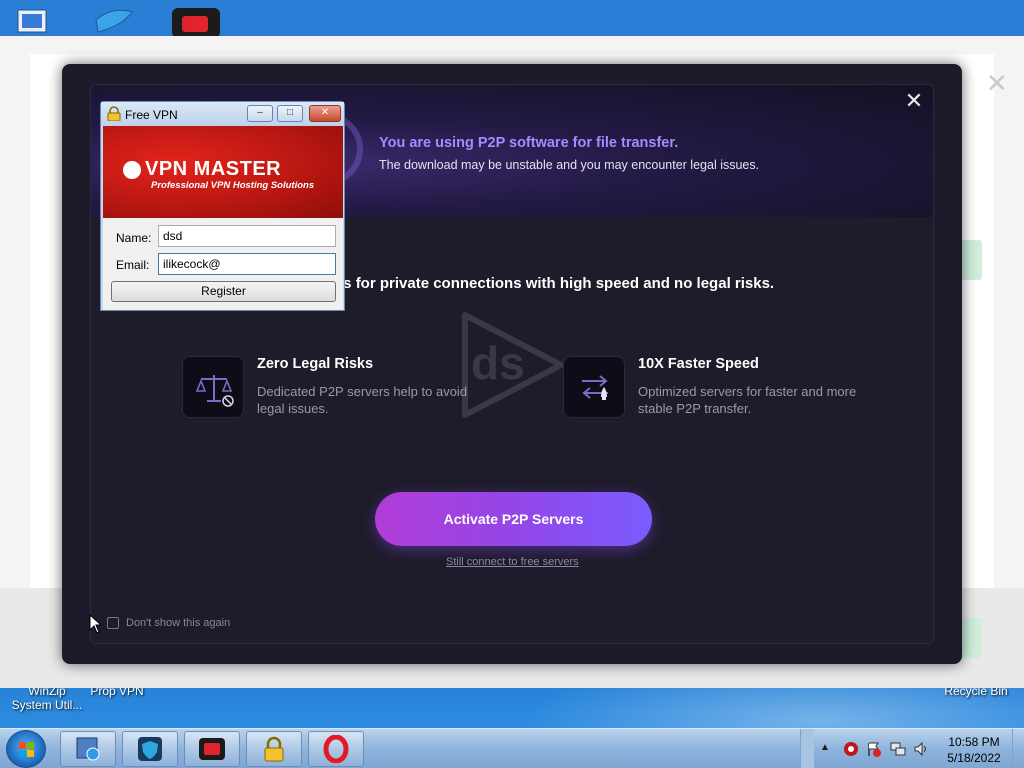  Describe the element at coordinates (114, 113) in the screenshot. I see `lock-icon` at that location.